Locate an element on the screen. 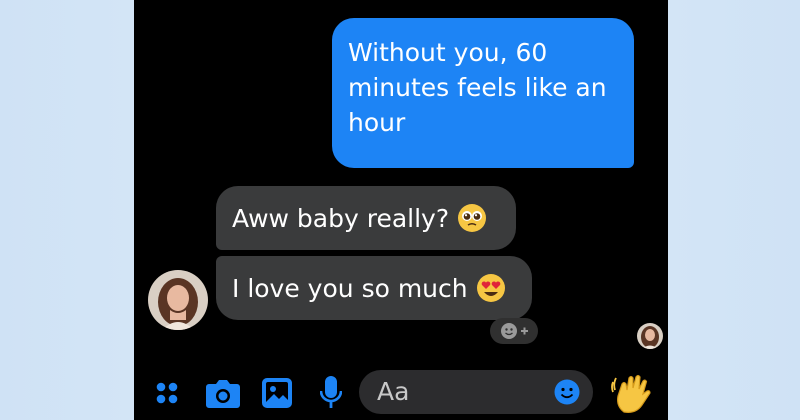 Image resolution: width=800 pixels, height=420 pixels. apps-icon is located at coordinates (167, 393).